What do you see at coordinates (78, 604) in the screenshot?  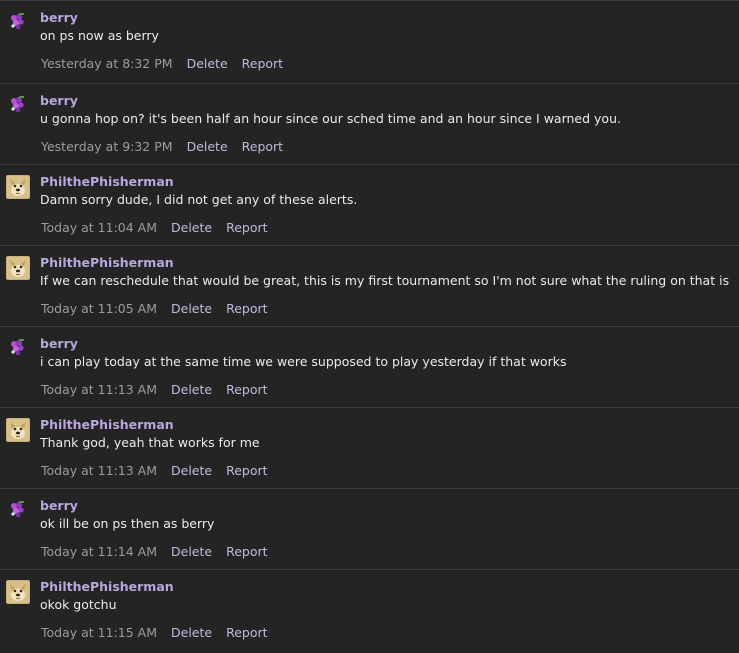 I see `message-text: okok gotchu` at bounding box center [78, 604].